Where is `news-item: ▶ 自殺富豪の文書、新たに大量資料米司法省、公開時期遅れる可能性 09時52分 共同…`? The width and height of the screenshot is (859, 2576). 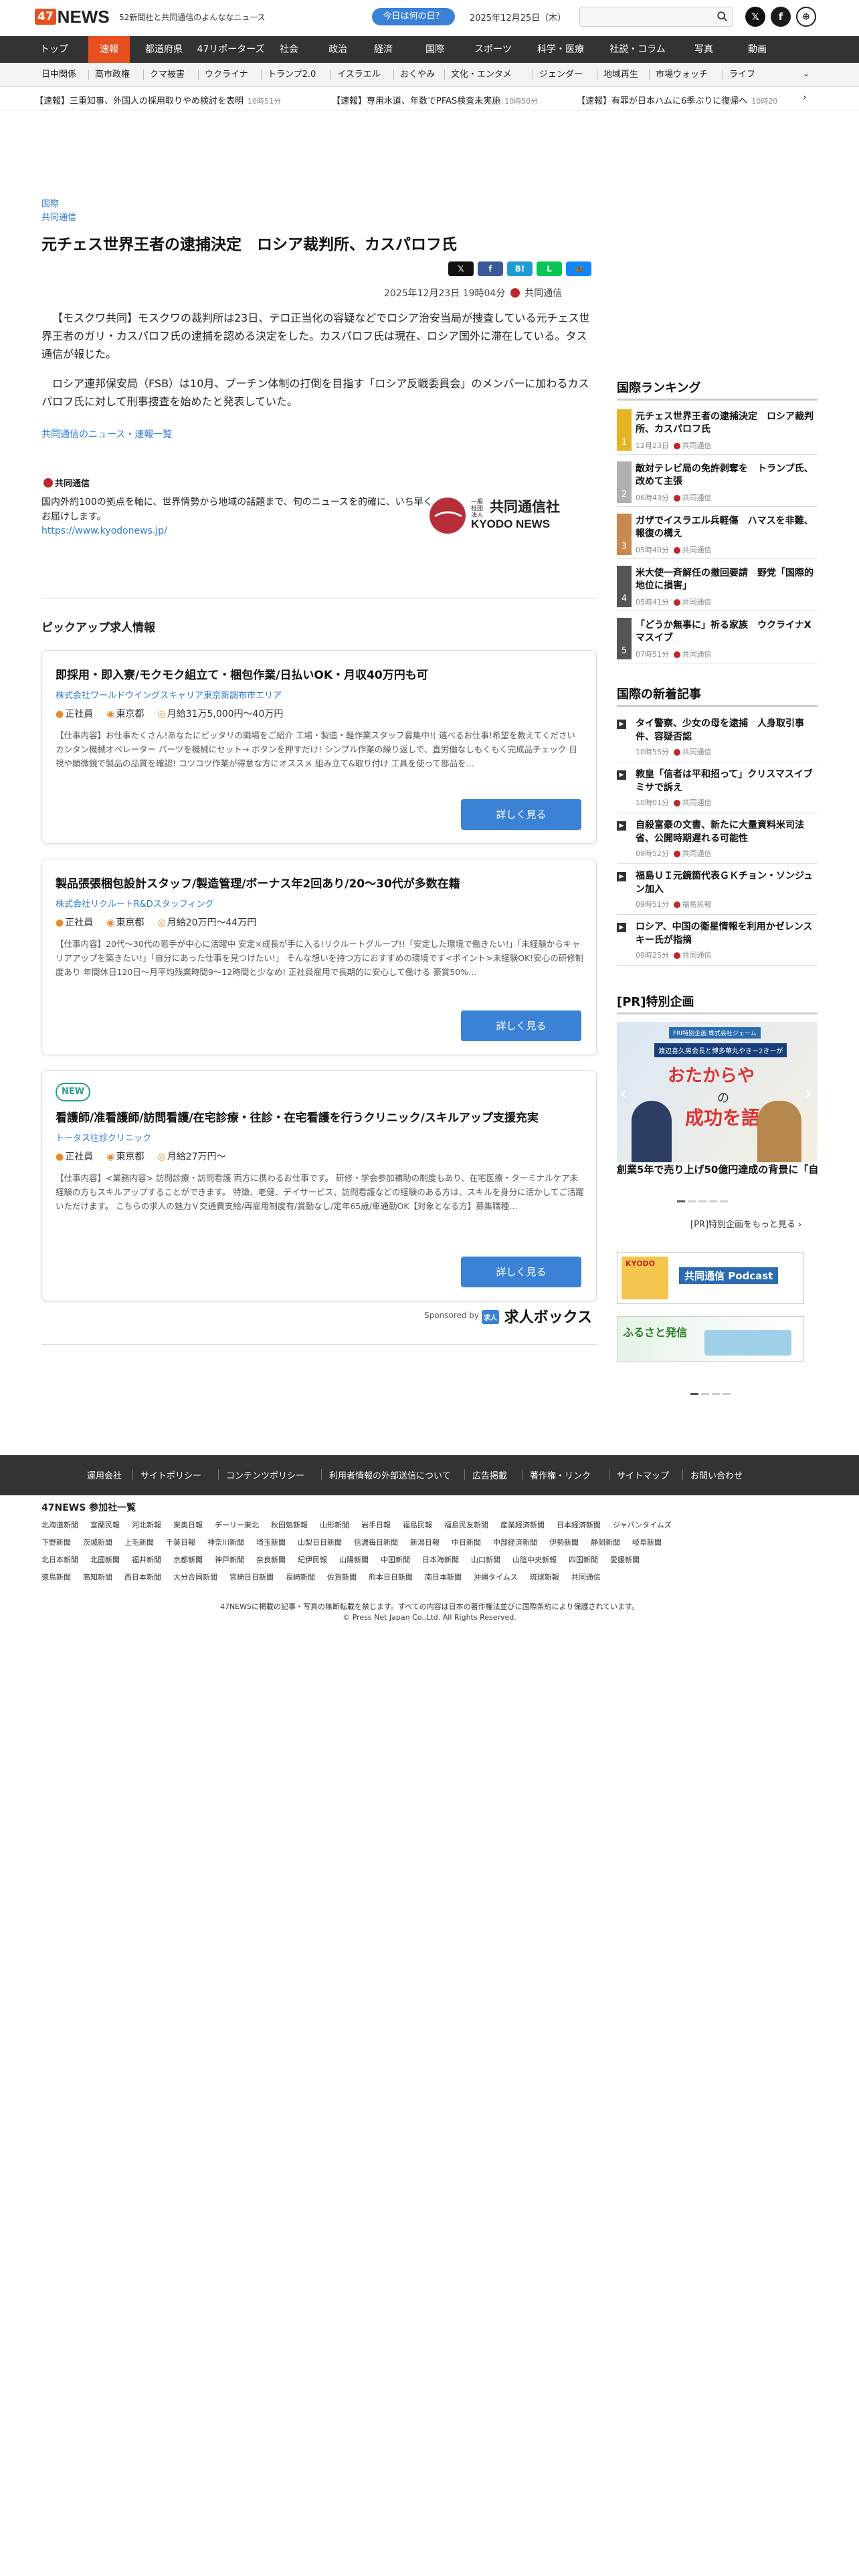
news-item: ▶ 自殺富豪の文書、新たに大量資料米司法省、公開時期遅れる可能性 09時52分 共同… is located at coordinates (718, 841).